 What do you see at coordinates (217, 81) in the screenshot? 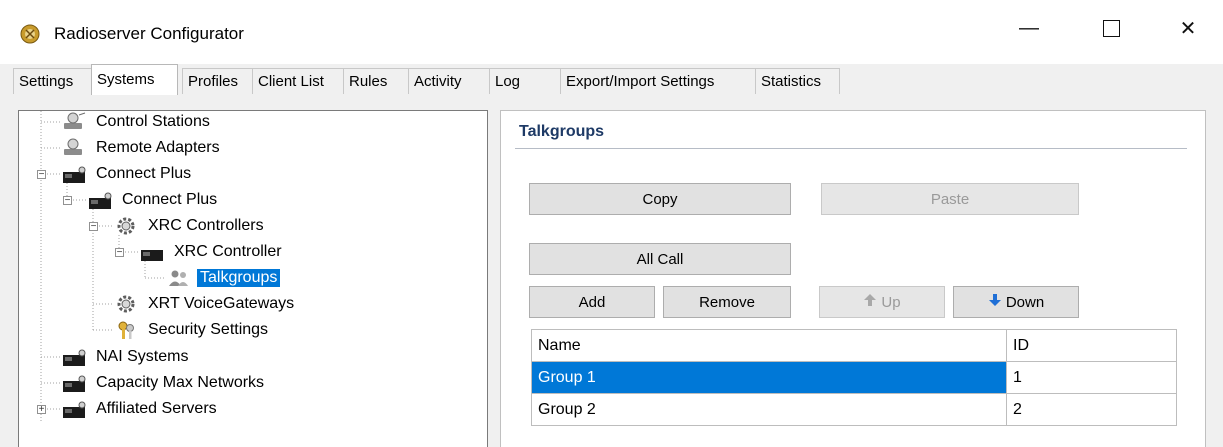
I see `tab-profiles: Profiles` at bounding box center [217, 81].